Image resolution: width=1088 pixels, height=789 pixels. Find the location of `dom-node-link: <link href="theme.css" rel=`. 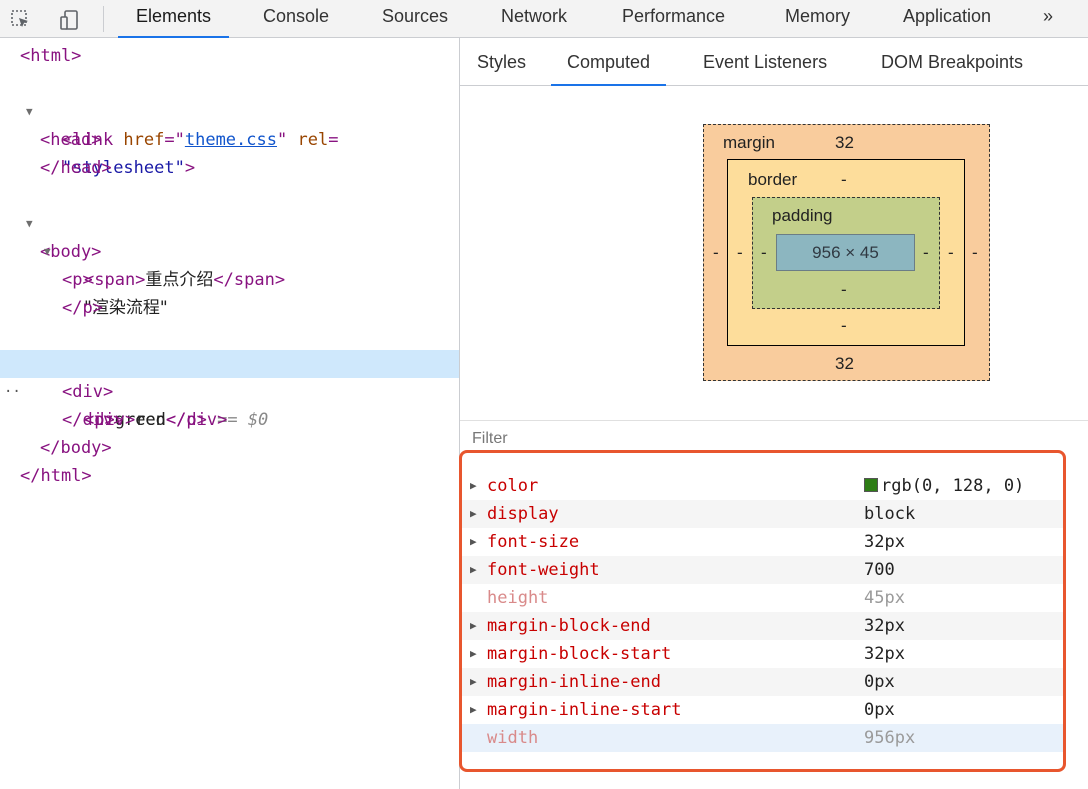

dom-node-link: <link href="theme.css" rel= is located at coordinates (229, 124).